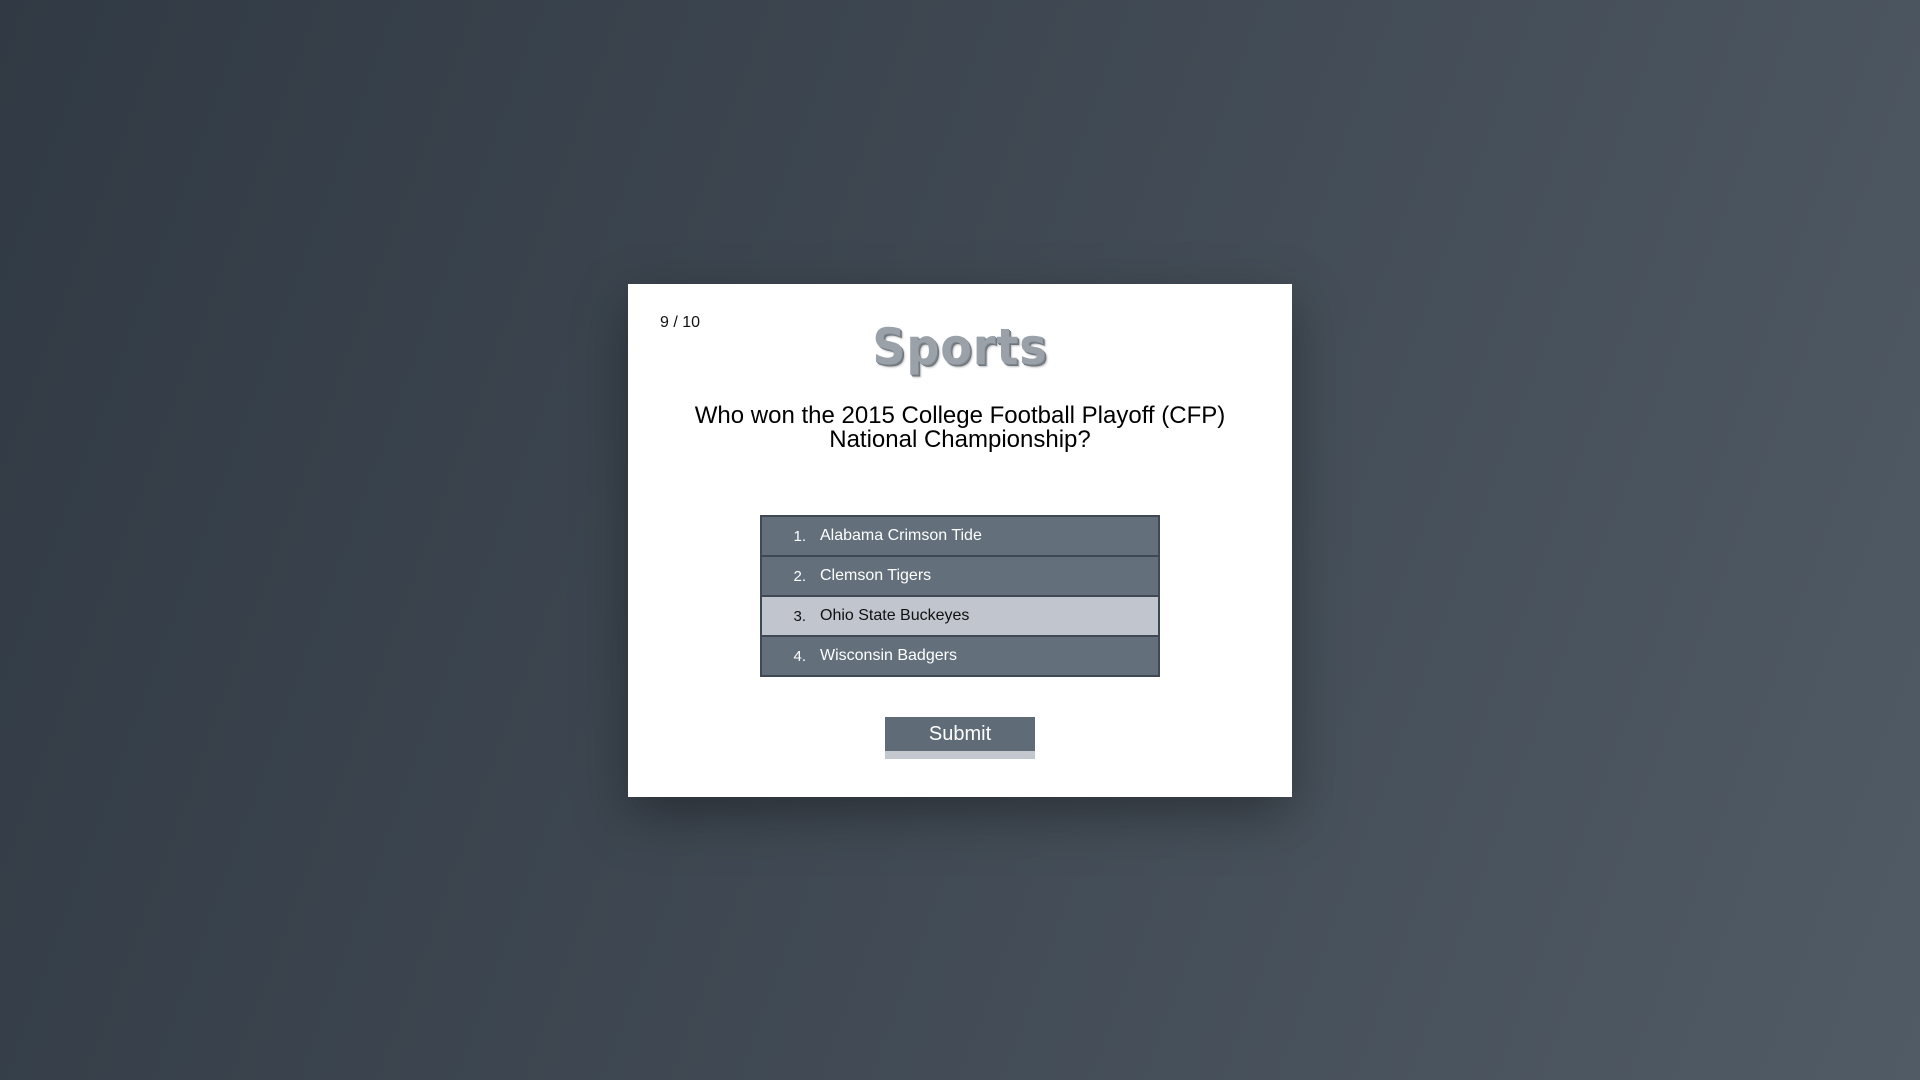 Image resolution: width=1920 pixels, height=1080 pixels. I want to click on category-title: Sports, so click(960, 347).